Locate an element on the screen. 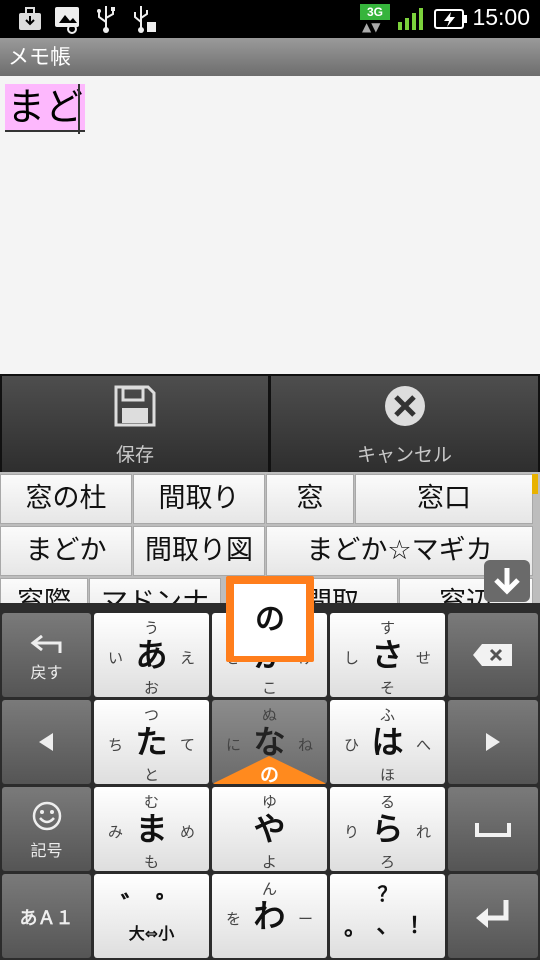 This screenshot has height=960, width=540. save-button: 保存 is located at coordinates (135, 424).